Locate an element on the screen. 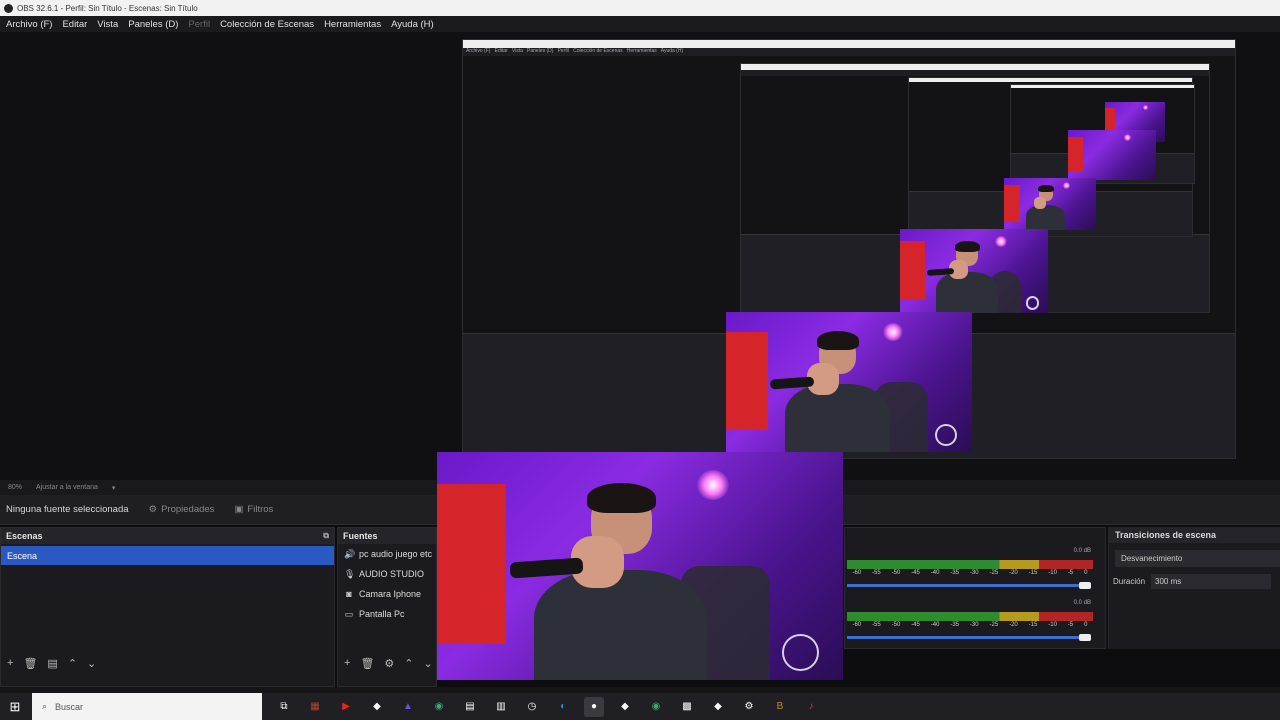 The height and width of the screenshot is (720, 1280). mic-logo-icon is located at coordinates (800, 652).